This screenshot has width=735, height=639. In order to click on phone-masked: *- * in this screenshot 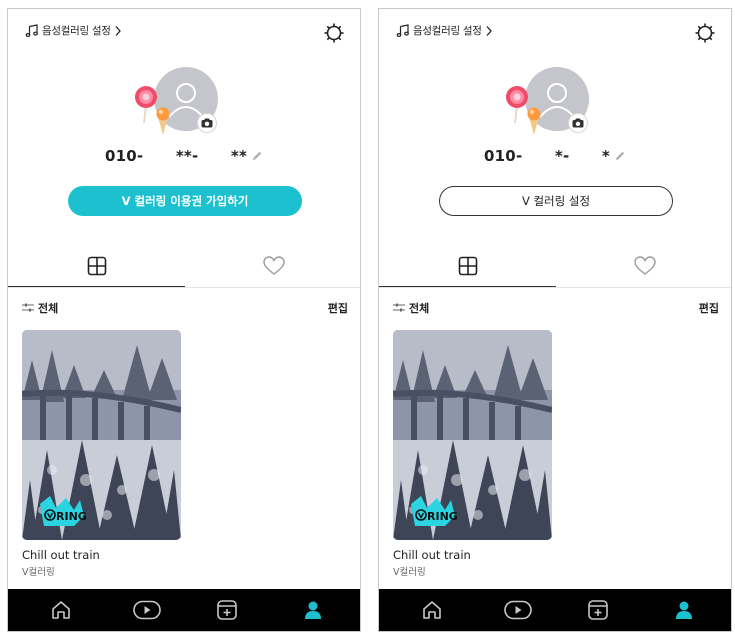, I will do `click(566, 156)`.